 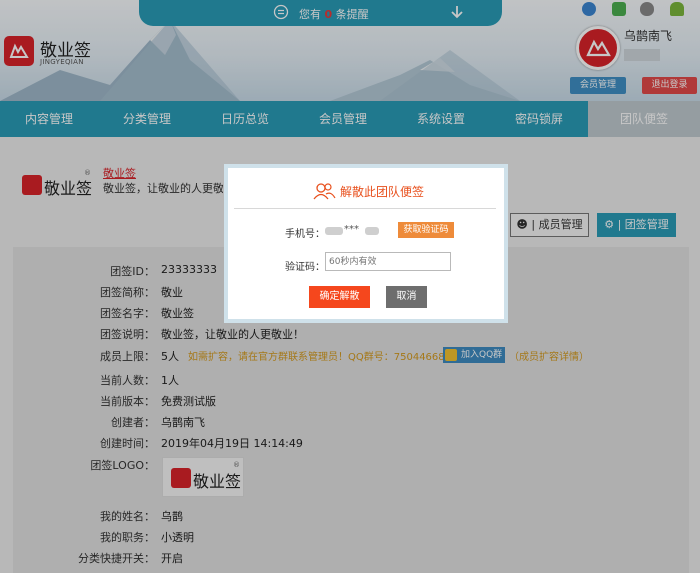 I want to click on get-code-button: 获取验证码, so click(x=426, y=230).